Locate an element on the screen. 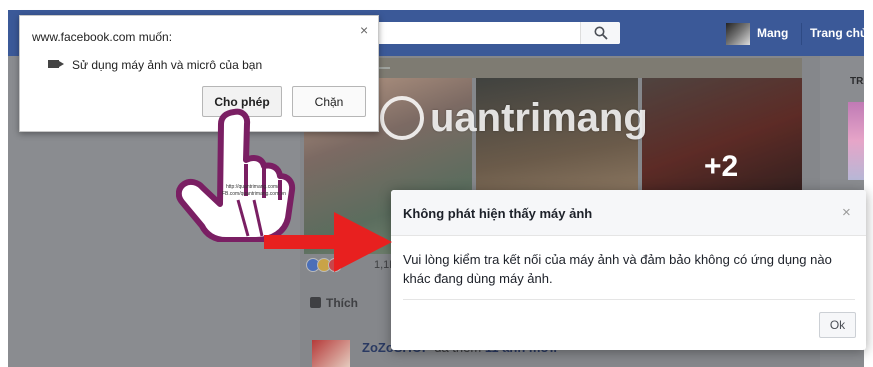 The width and height of the screenshot is (873, 367). dialog-header: Không phát hiện thấy máy ảnh × is located at coordinates (628, 213).